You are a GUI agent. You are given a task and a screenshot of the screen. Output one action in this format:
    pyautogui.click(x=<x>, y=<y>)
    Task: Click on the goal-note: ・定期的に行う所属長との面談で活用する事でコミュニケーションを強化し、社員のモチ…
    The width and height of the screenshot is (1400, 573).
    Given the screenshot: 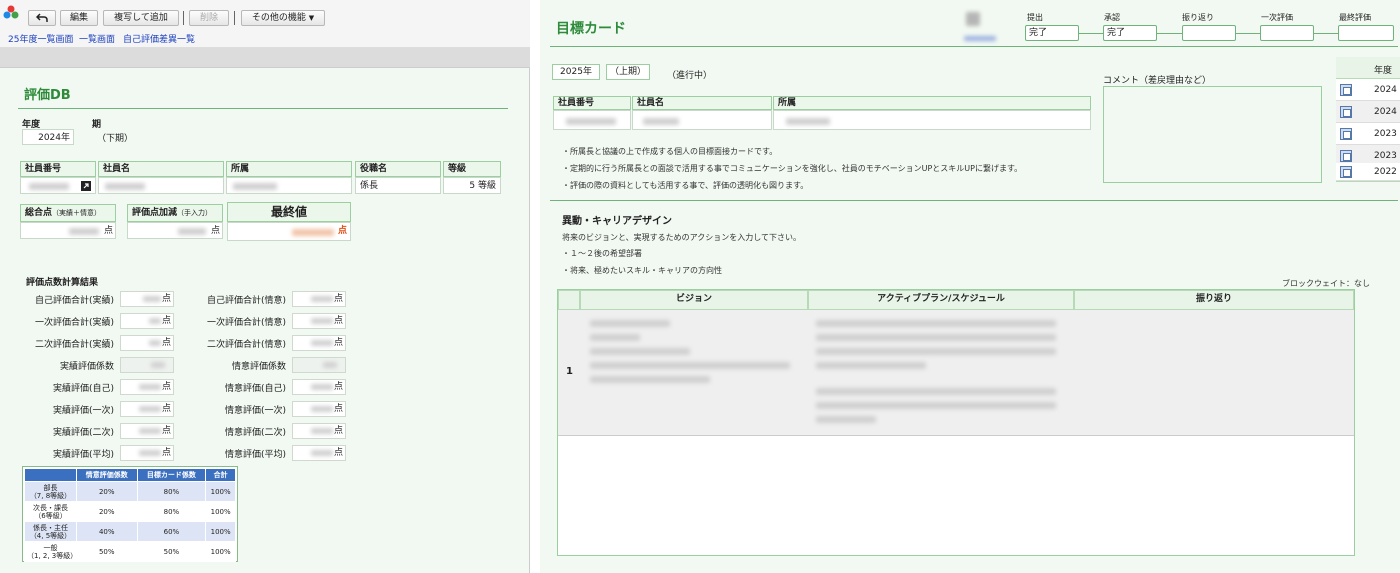 What is the action you would take?
    pyautogui.click(x=792, y=168)
    